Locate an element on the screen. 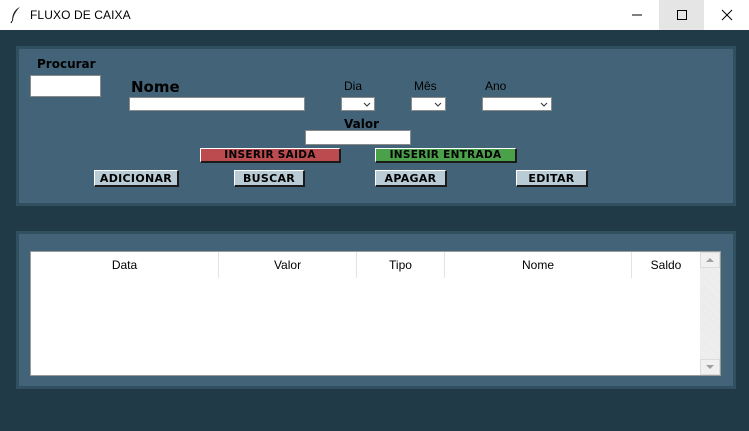 The height and width of the screenshot is (431, 749). close-button is located at coordinates (726, 15).